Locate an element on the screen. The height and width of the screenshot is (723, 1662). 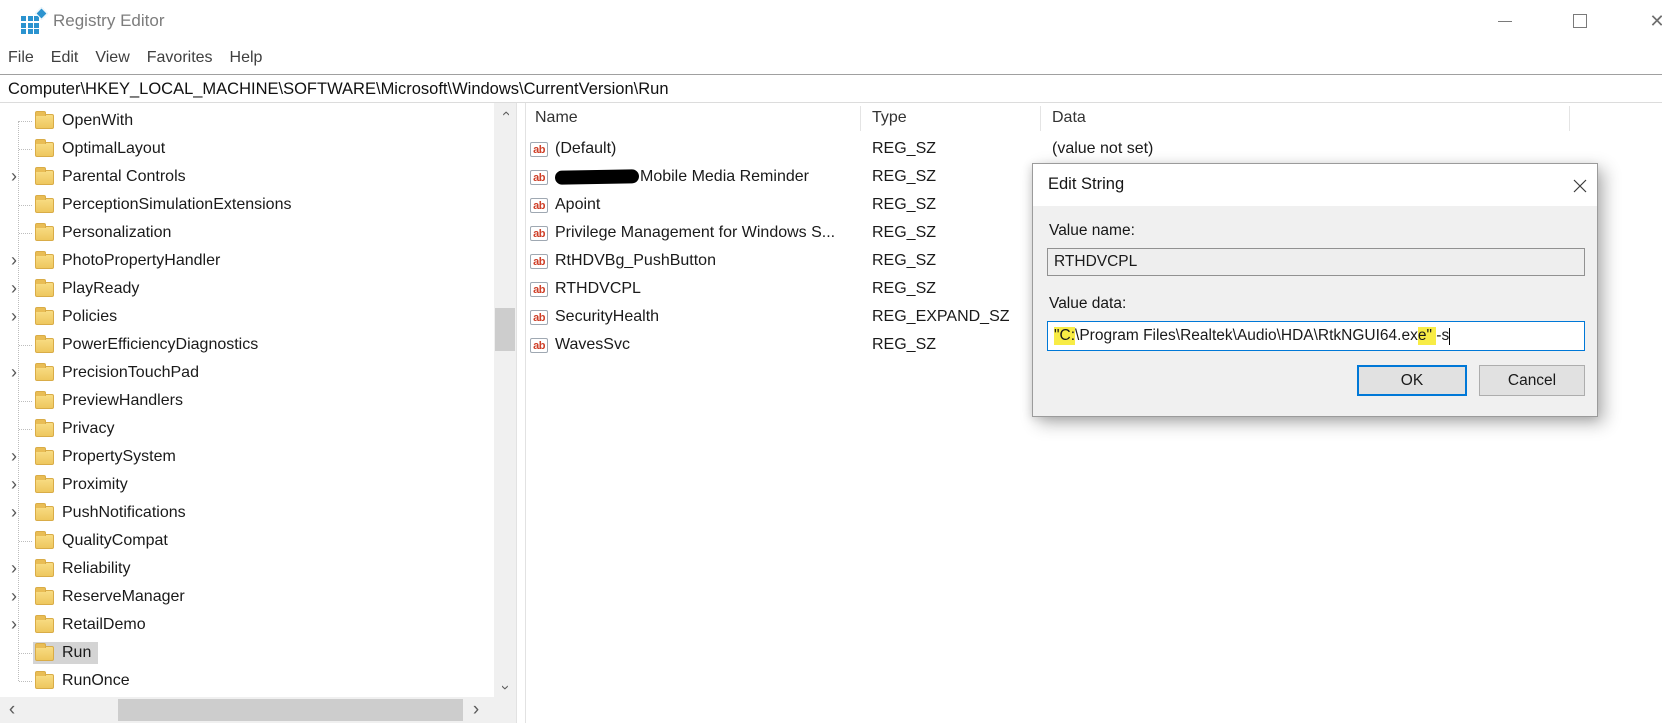
tree-item-label: Parental Controls is located at coordinates (124, 176).